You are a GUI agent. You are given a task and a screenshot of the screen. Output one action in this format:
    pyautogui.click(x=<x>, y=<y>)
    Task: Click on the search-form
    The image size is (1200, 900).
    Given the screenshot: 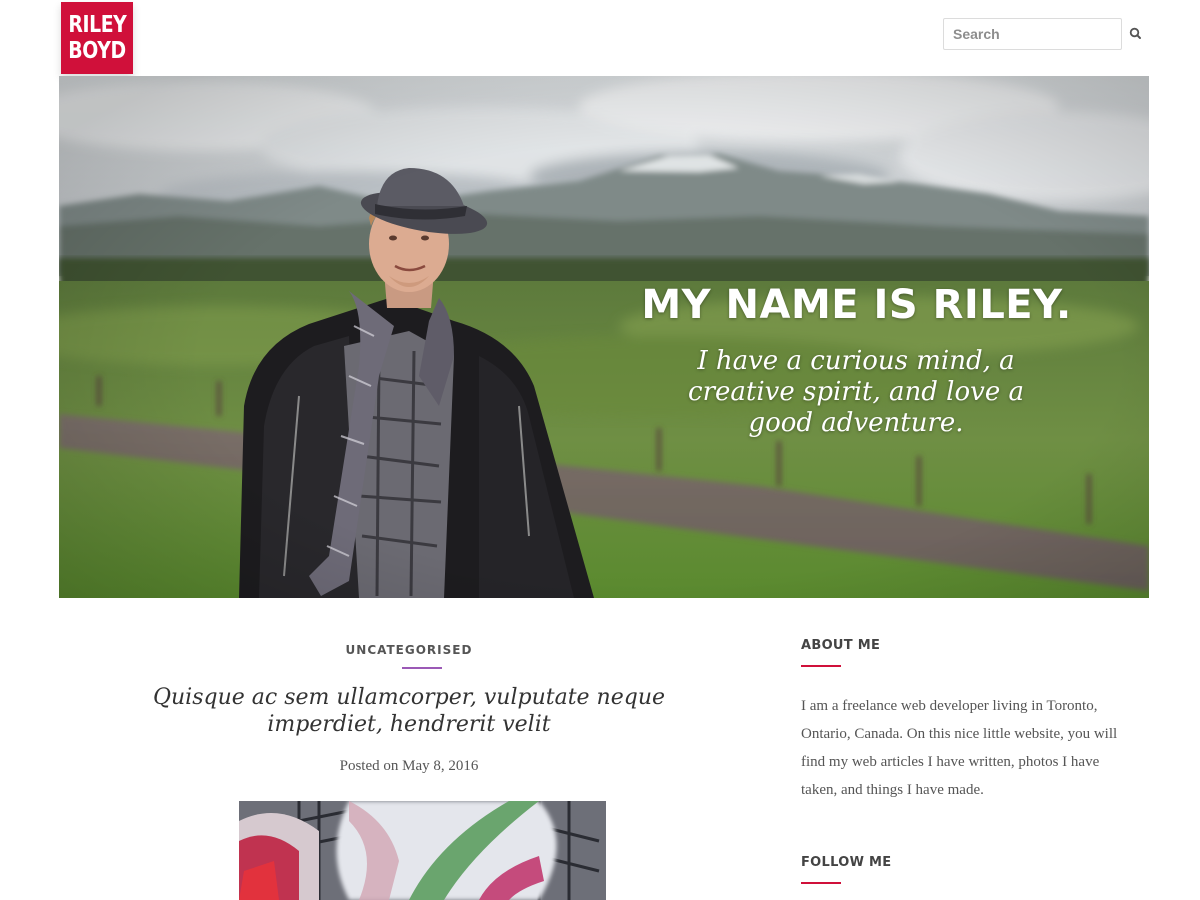 What is the action you would take?
    pyautogui.click(x=1043, y=34)
    